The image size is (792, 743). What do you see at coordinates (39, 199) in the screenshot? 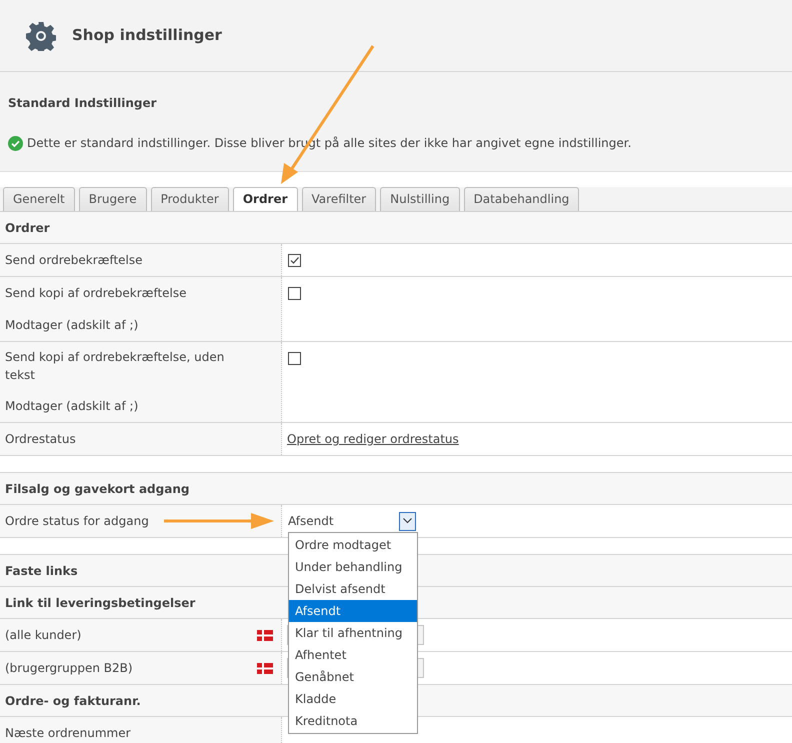
I see `tab: Generelt` at bounding box center [39, 199].